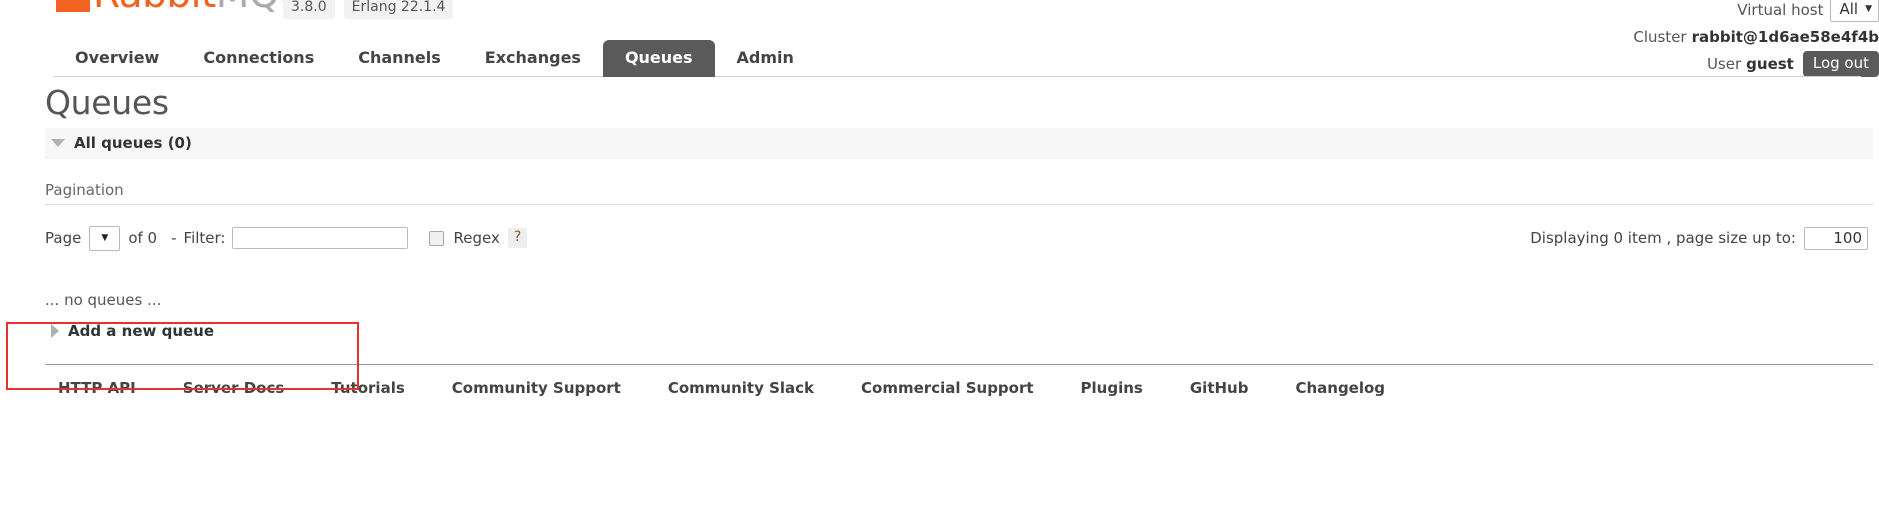 Image resolution: width=1879 pixels, height=514 pixels. I want to click on logo-text-rabbit: Rabbit, so click(154, 8).